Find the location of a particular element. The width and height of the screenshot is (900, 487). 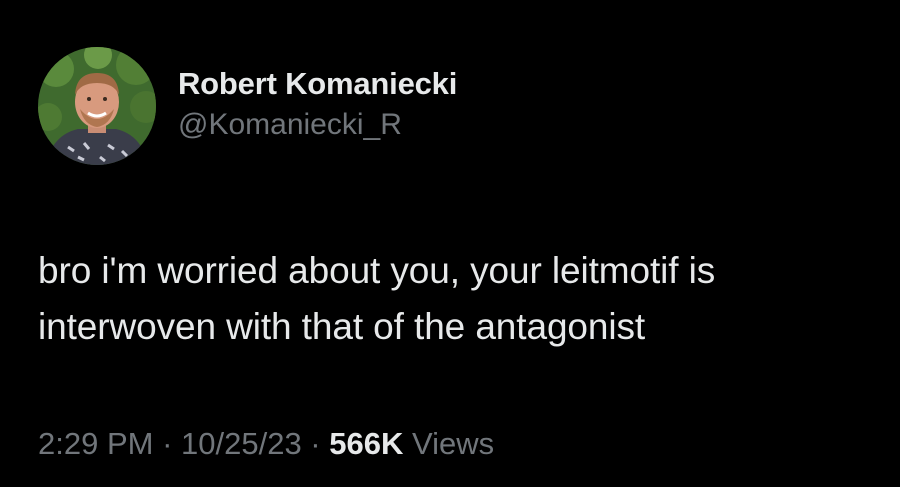

tweet-meta: 2:29 PM · 10/25/23 · 566K Views is located at coordinates (266, 444).